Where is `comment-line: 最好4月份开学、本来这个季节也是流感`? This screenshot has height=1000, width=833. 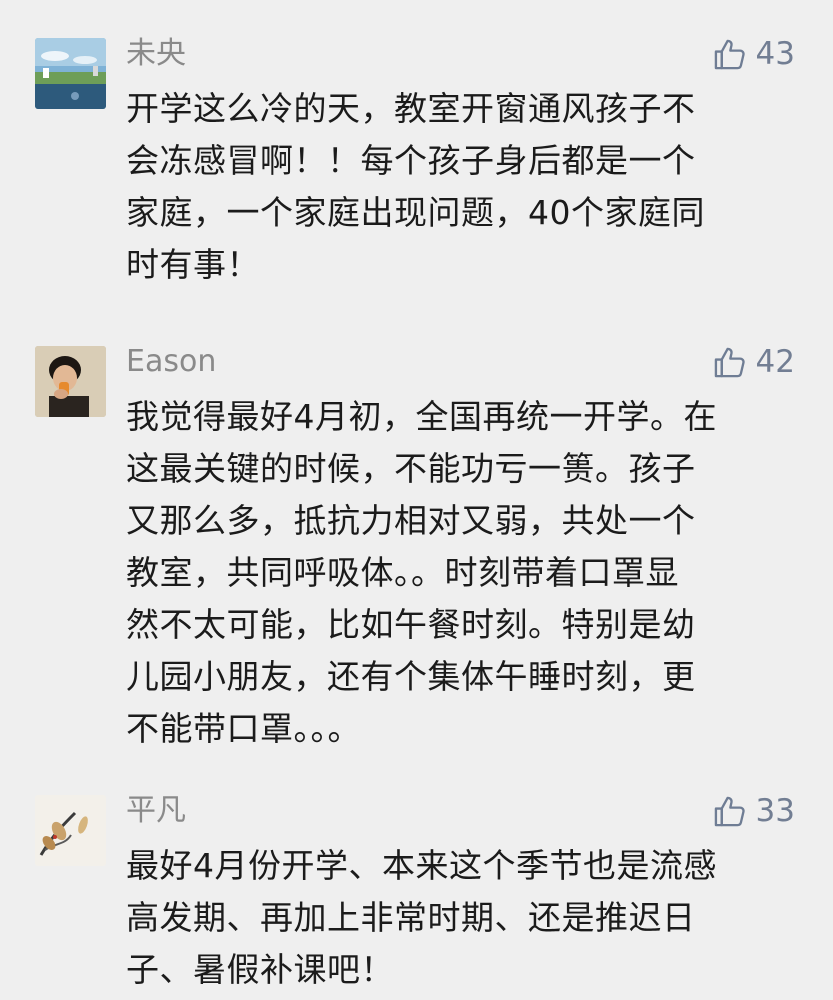
comment-line: 最好4月份开学、本来这个季节也是流感 is located at coordinates (421, 865).